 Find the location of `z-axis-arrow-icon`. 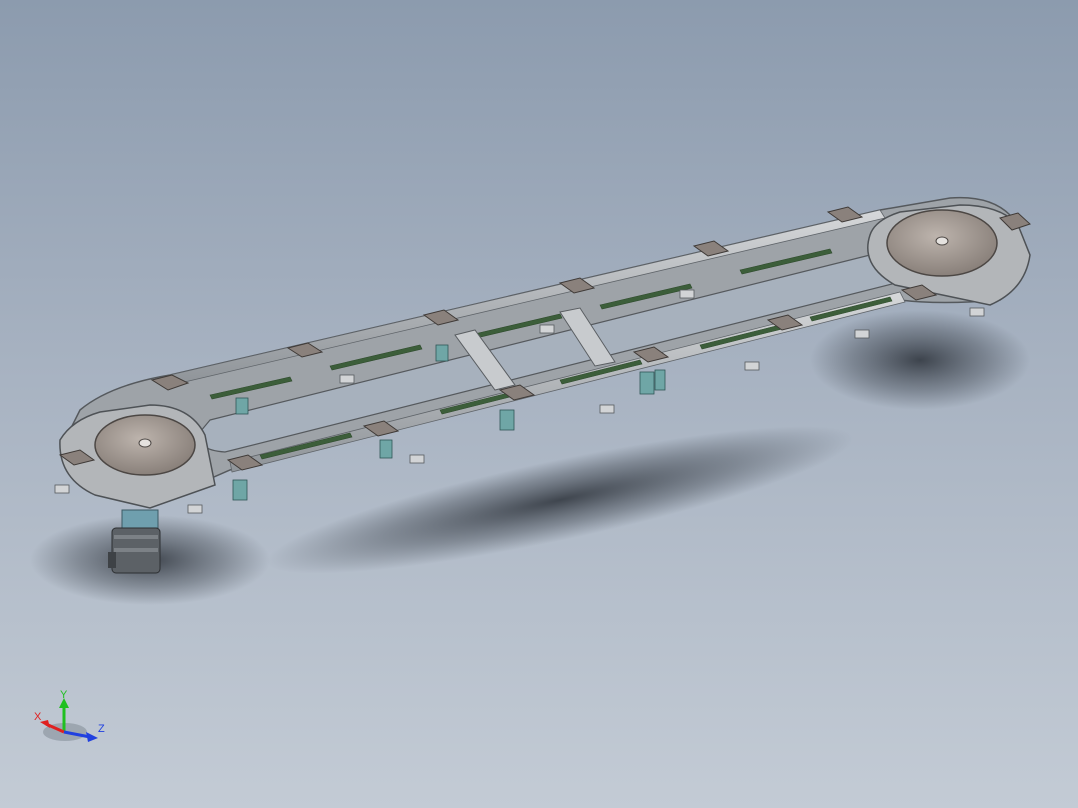

z-axis-arrow-icon is located at coordinates (92, 737).